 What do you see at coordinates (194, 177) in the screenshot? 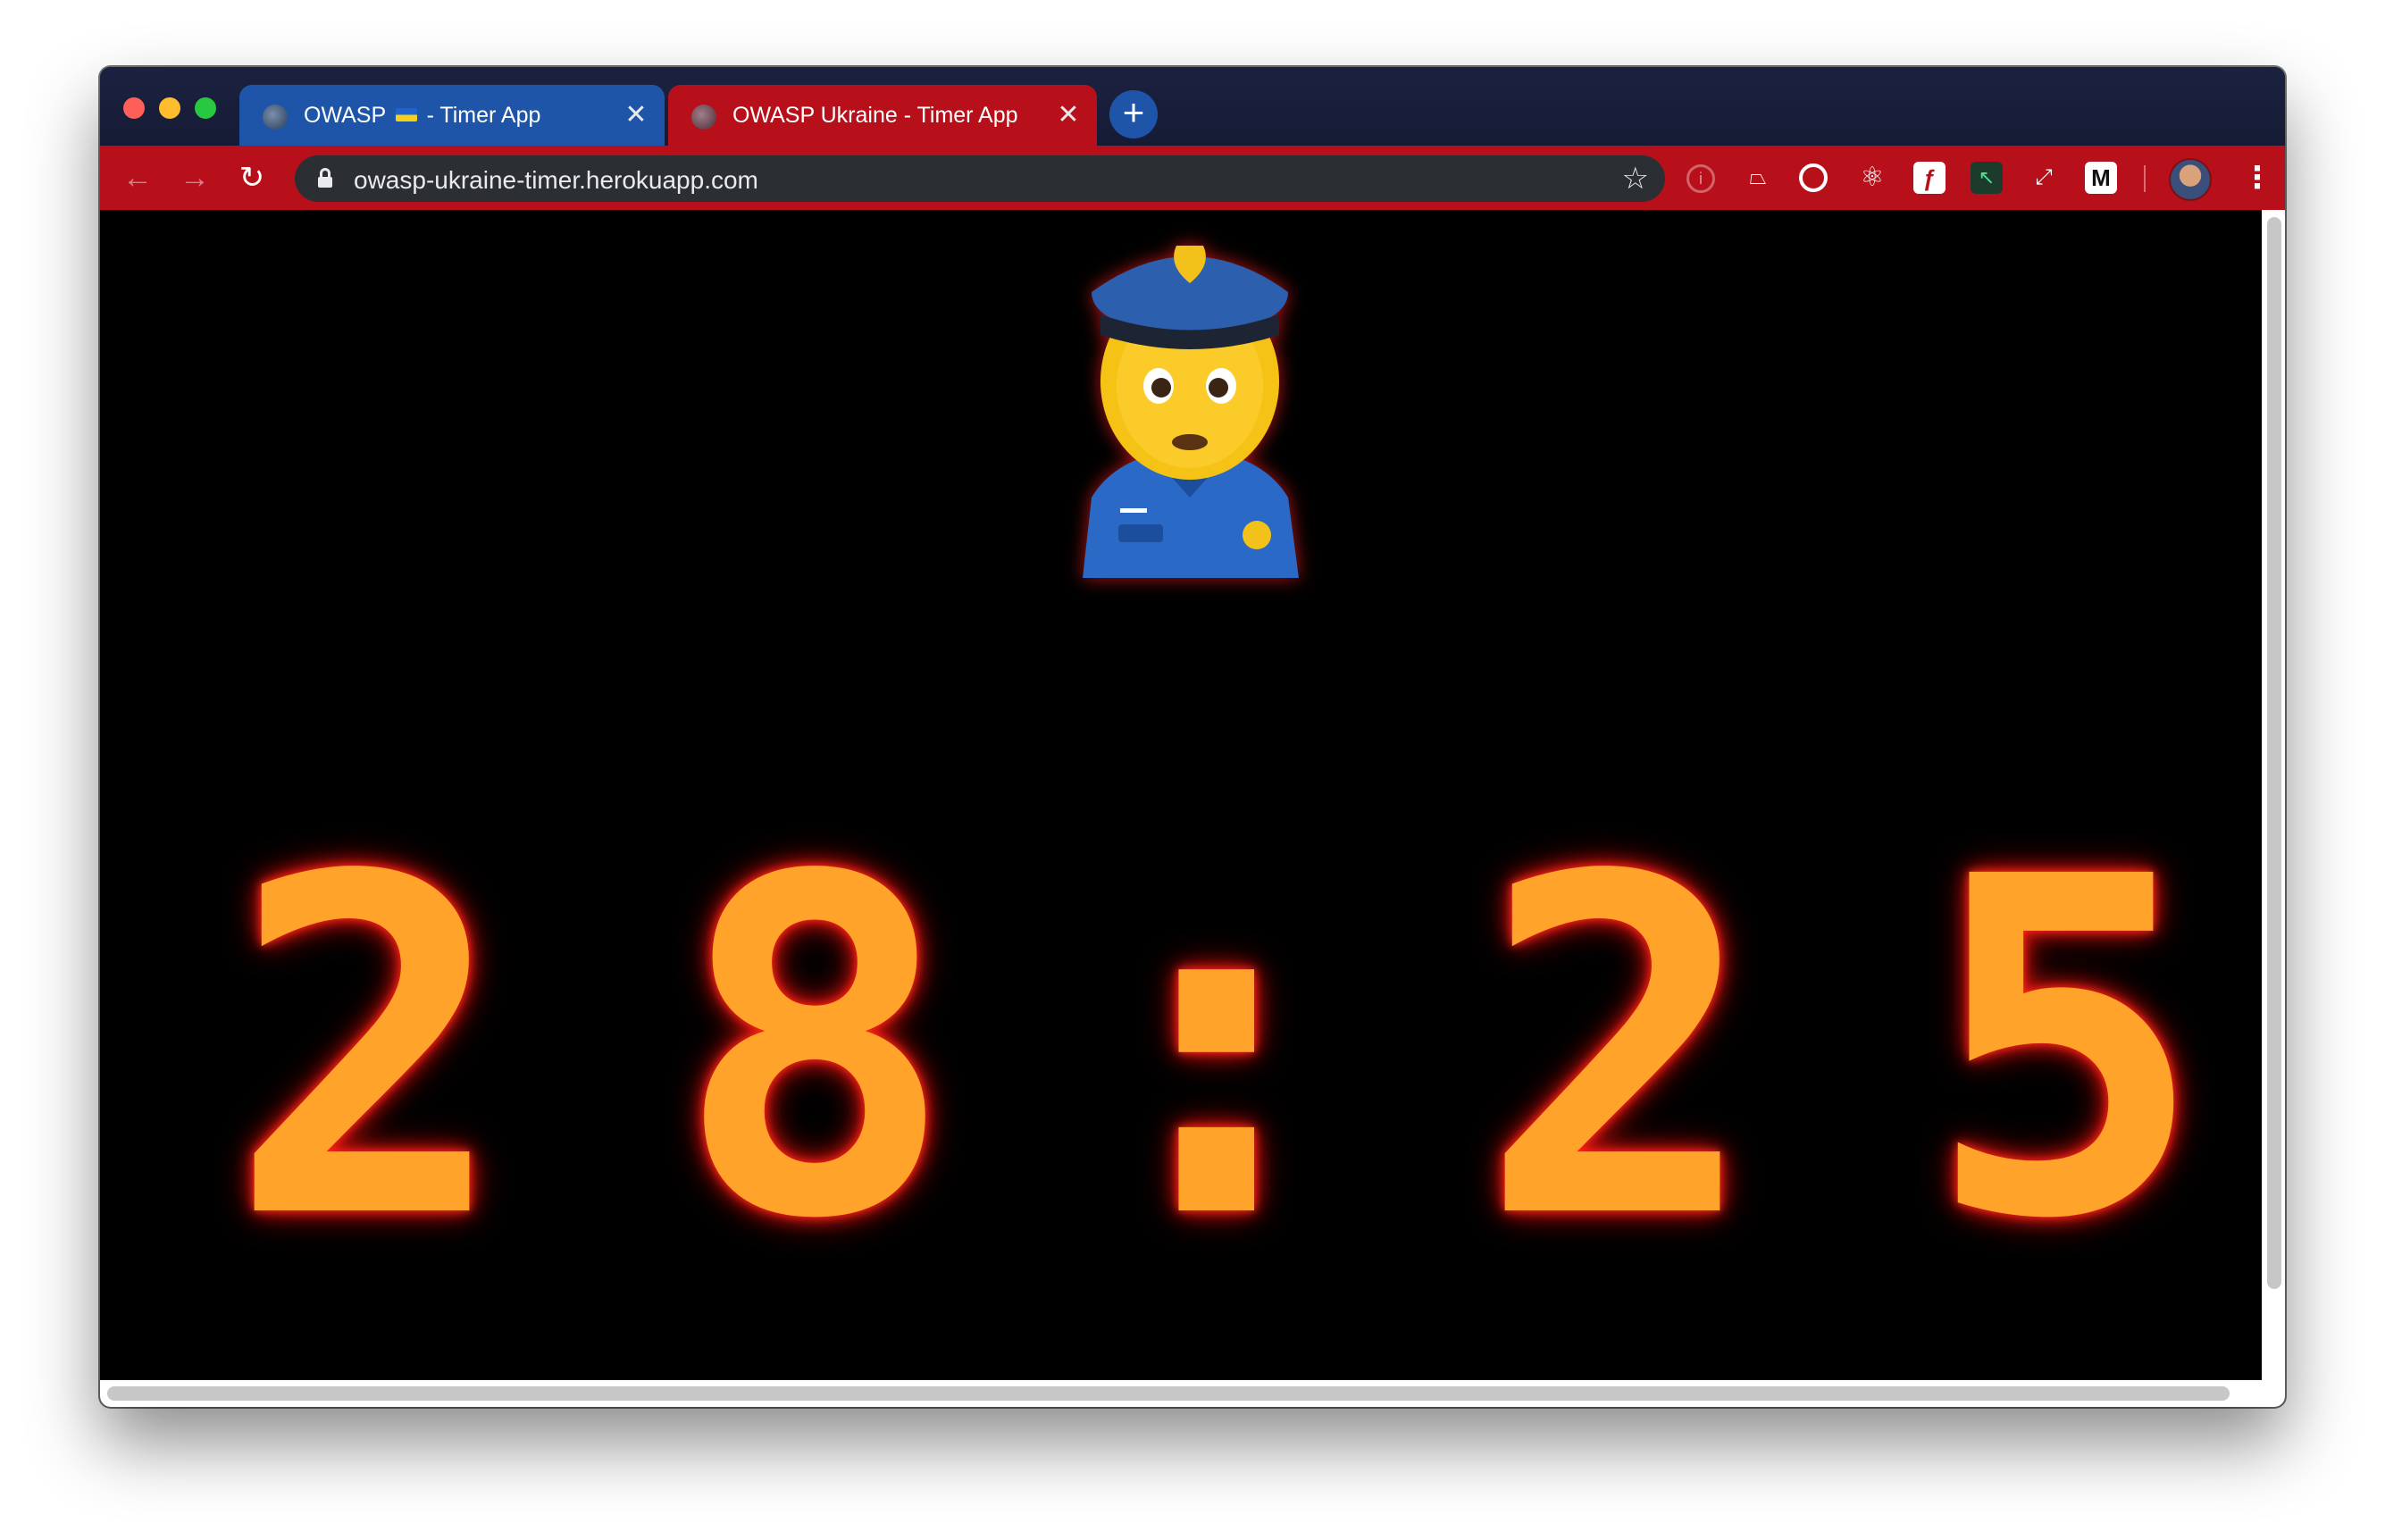
I see `forward-arrow-icon: →` at bounding box center [194, 177].